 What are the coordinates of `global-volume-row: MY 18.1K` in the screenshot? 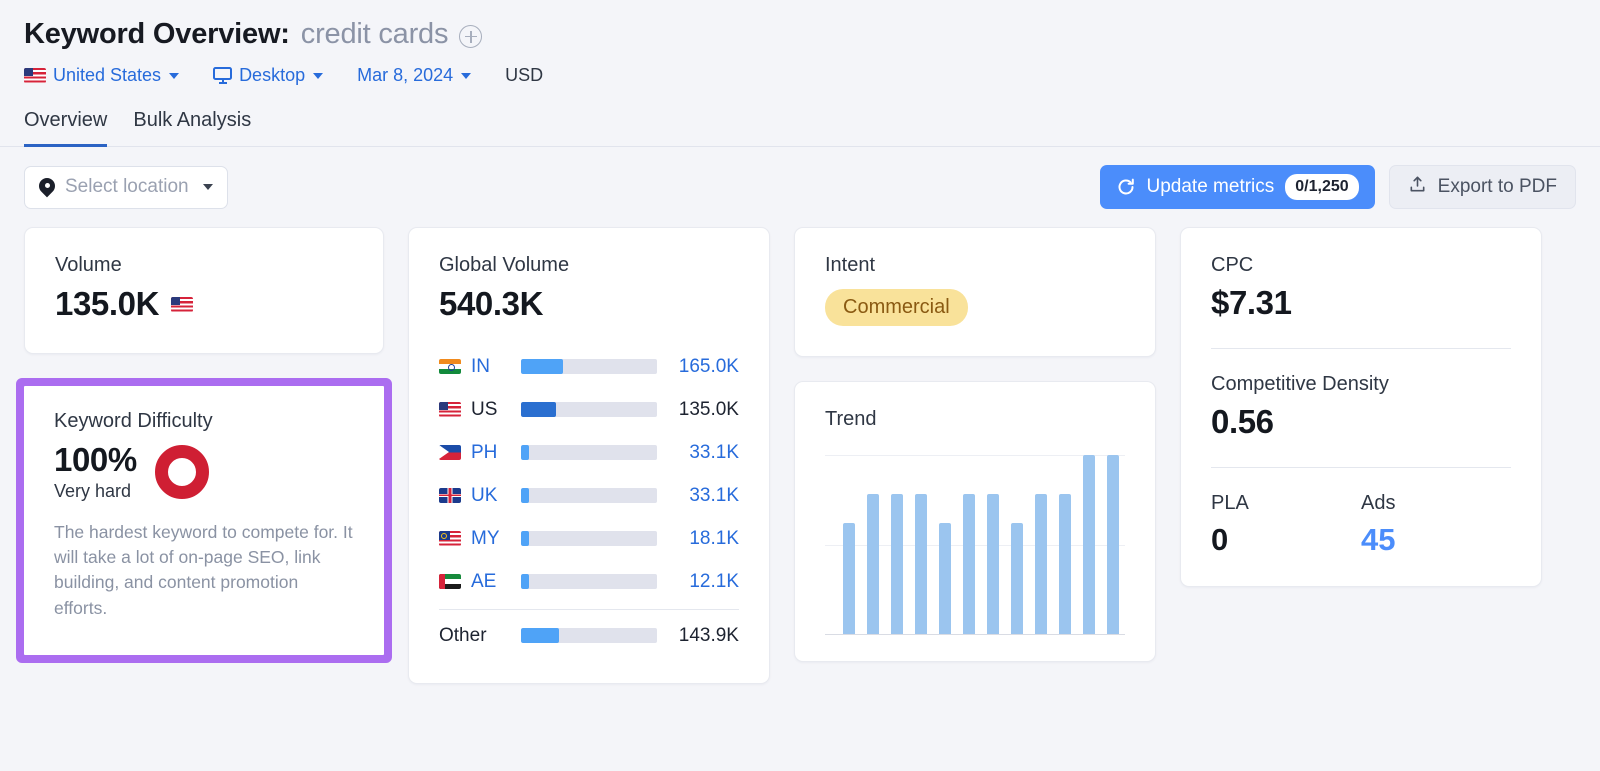 It's located at (589, 538).